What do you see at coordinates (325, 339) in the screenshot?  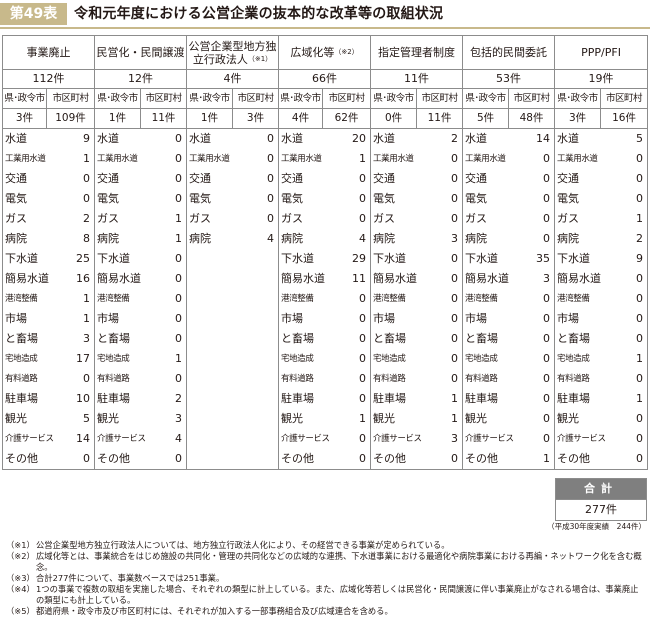 I see `business-cell: と畜場 0` at bounding box center [325, 339].